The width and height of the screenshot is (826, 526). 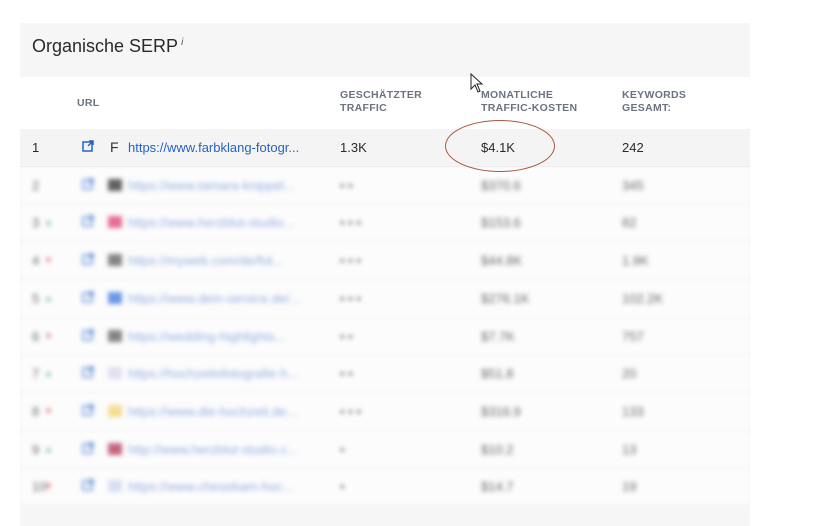 I want to click on traffic-cost-value: $276.1K, so click(x=505, y=298).